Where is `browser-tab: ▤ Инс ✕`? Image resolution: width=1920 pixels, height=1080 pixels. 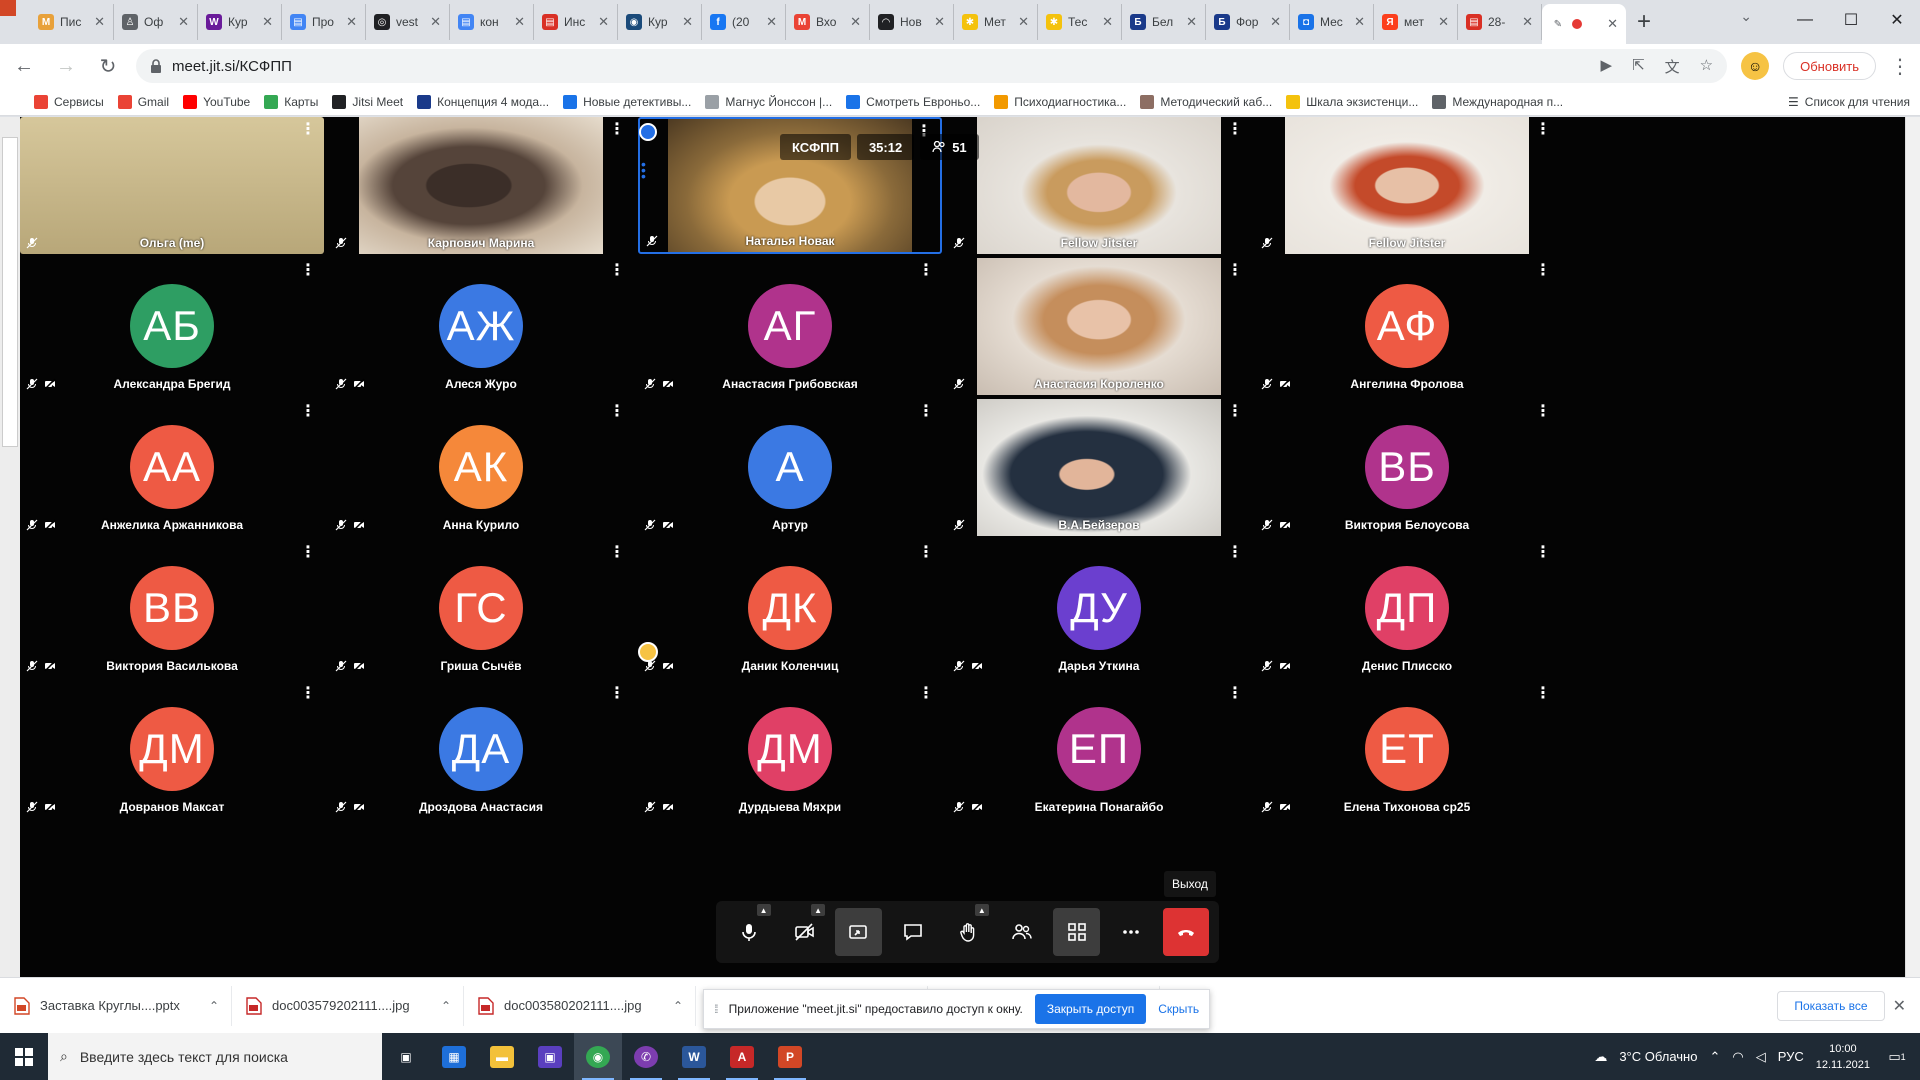 browser-tab: ▤ Инс ✕ is located at coordinates (576, 22).